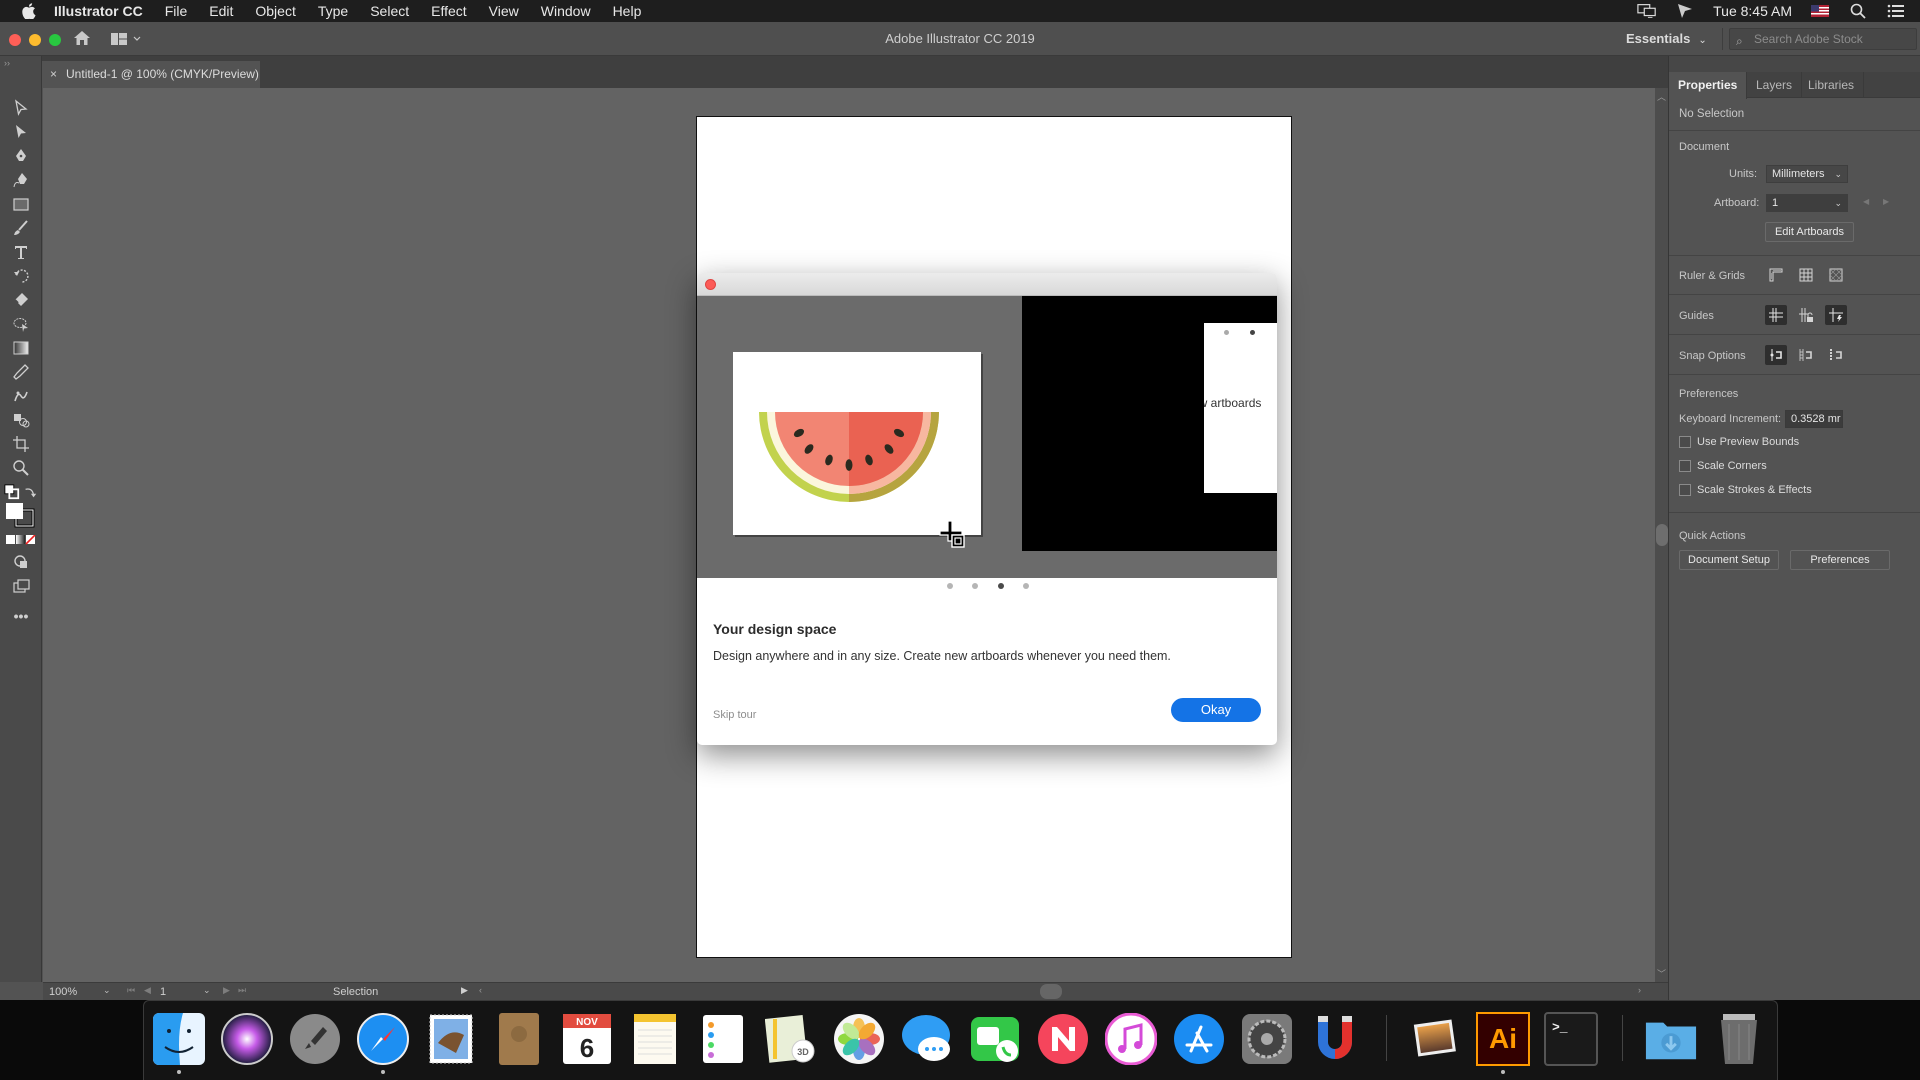  What do you see at coordinates (21, 180) in the screenshot?
I see `curvature-tool-icon` at bounding box center [21, 180].